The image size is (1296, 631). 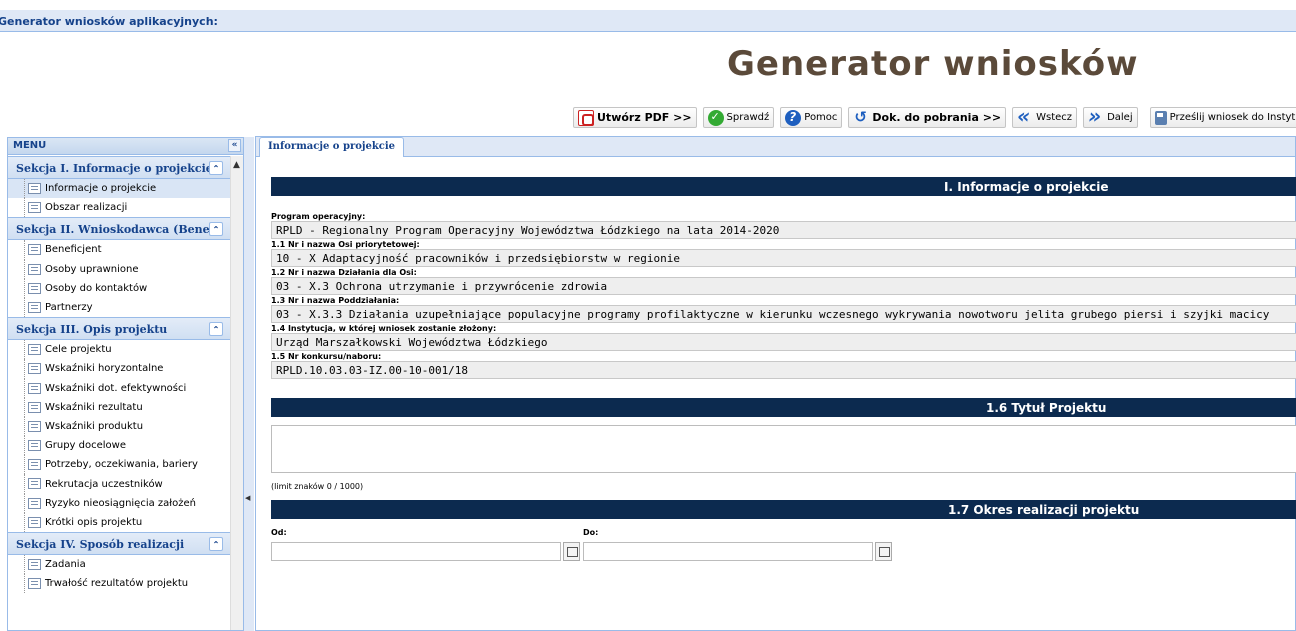 I want to click on menu-item-rekrutacja: Rekrutacja uczestników, so click(x=119, y=484).